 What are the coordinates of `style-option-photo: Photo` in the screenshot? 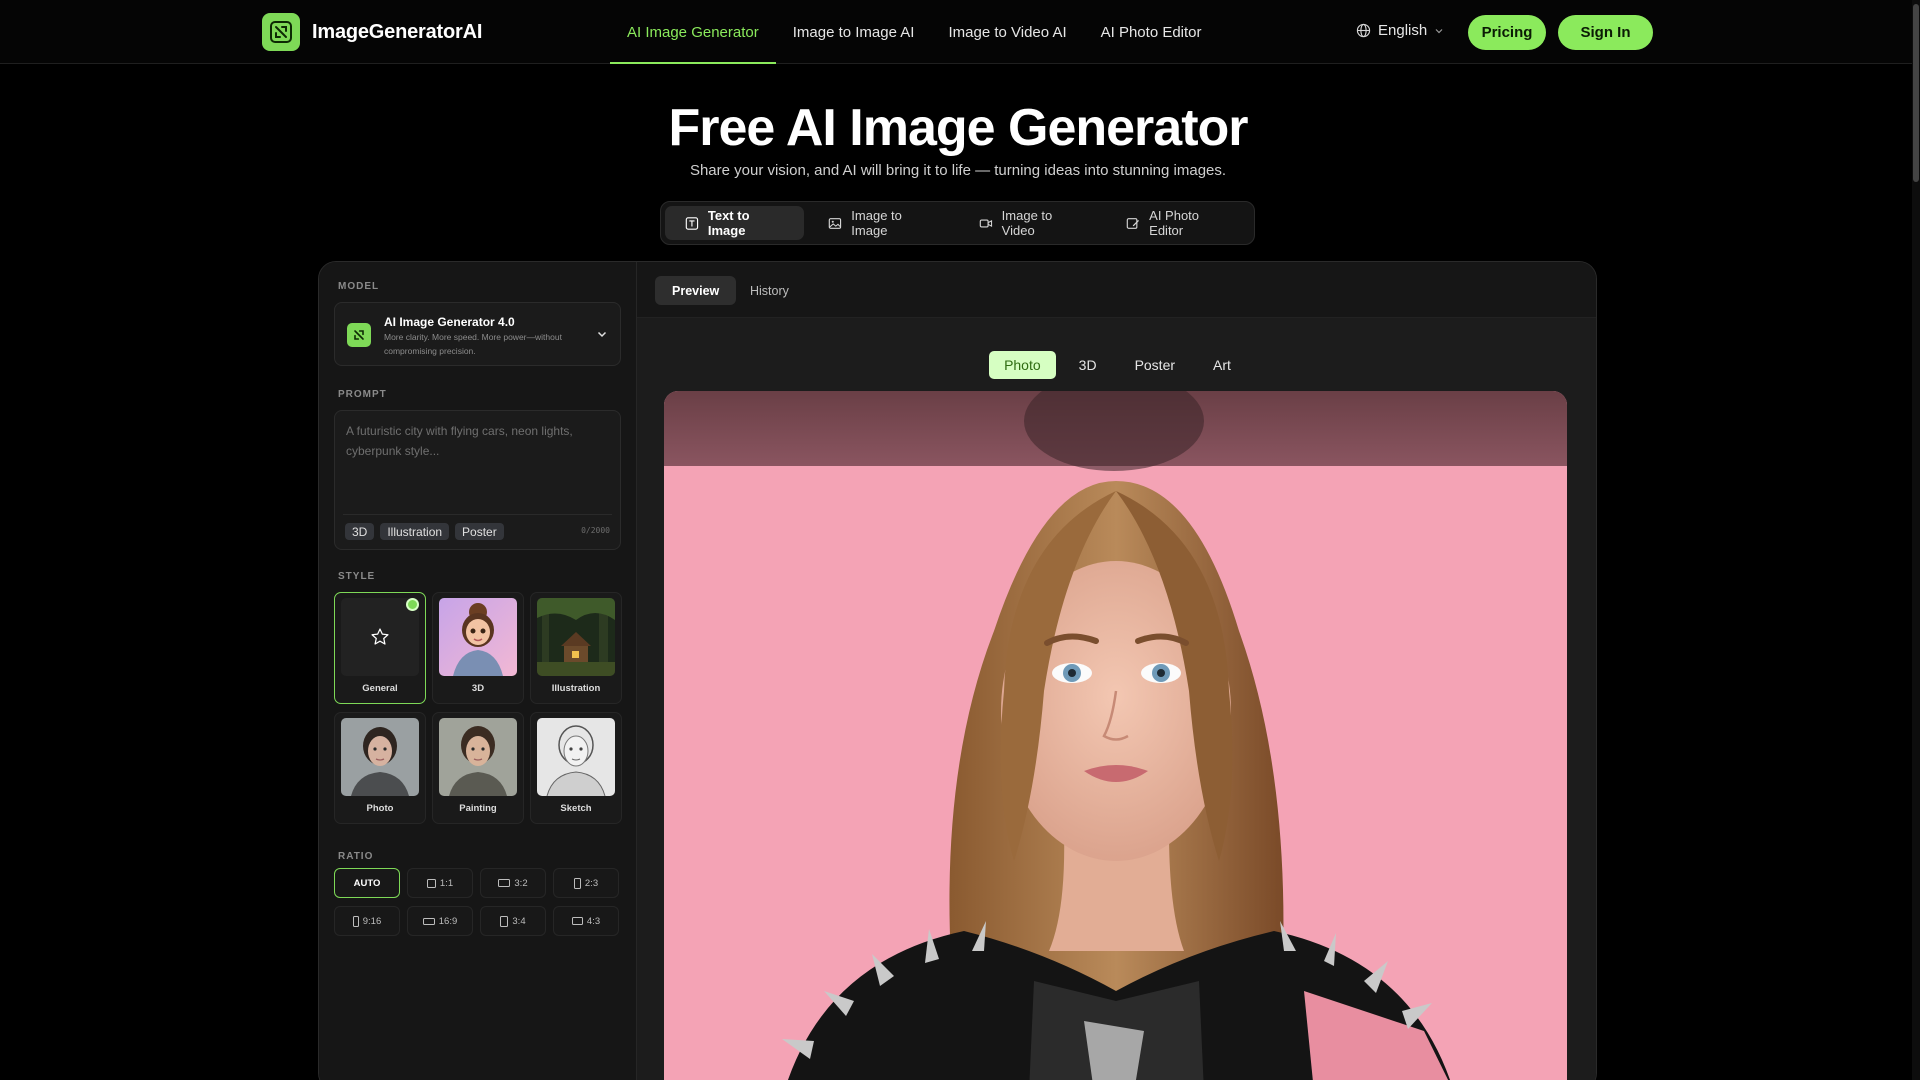 It's located at (380, 768).